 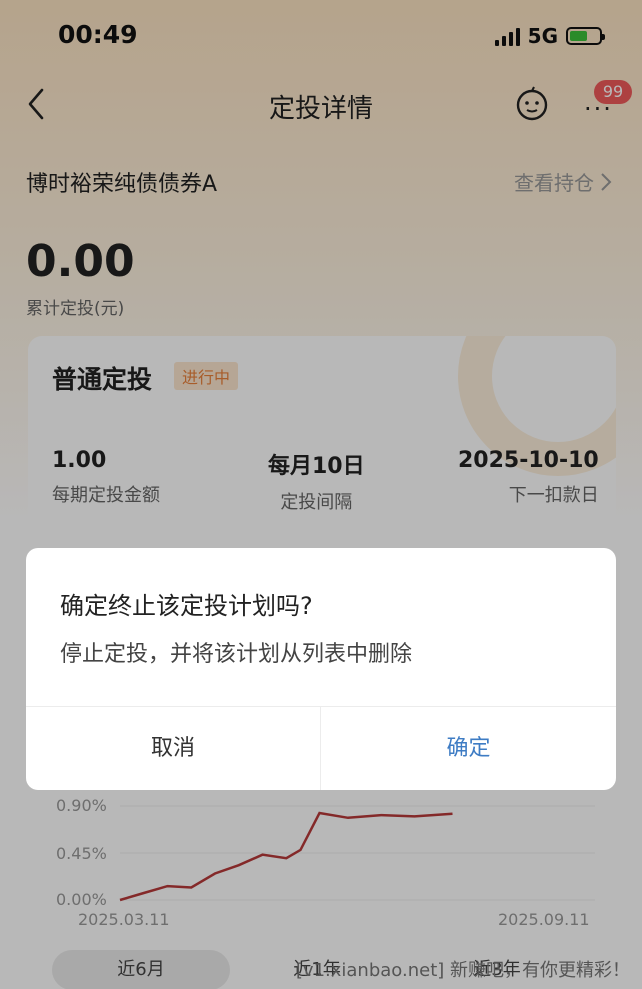 What do you see at coordinates (236, 654) in the screenshot?
I see `dialog-message: 停止定投，并将该计划从列表中删除` at bounding box center [236, 654].